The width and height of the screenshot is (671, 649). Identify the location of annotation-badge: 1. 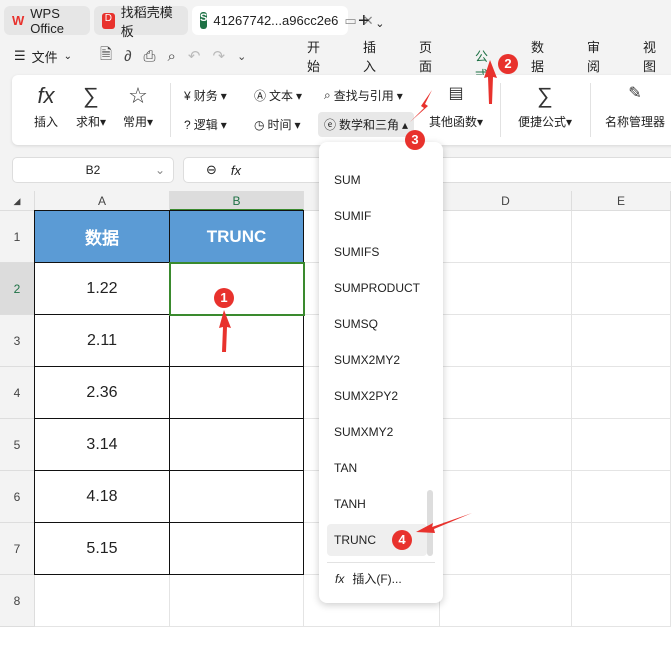
(224, 298).